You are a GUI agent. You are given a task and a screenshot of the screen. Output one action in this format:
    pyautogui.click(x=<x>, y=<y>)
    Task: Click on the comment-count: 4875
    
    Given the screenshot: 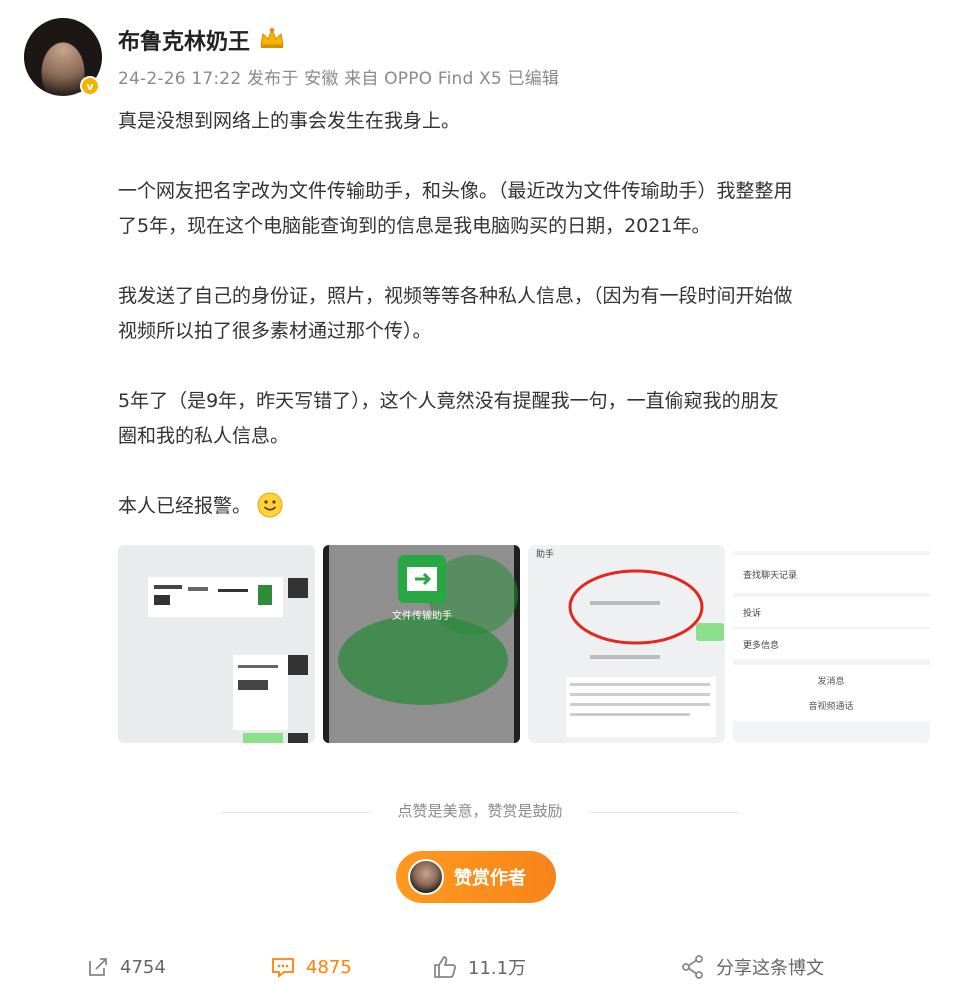 What is the action you would take?
    pyautogui.click(x=329, y=967)
    